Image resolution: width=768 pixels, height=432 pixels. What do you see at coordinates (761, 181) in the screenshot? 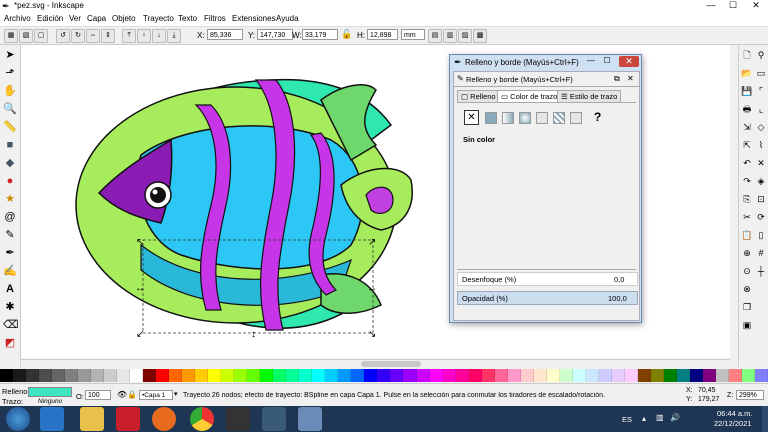
I see `snap-midpoints-icon: ◈` at bounding box center [761, 181].